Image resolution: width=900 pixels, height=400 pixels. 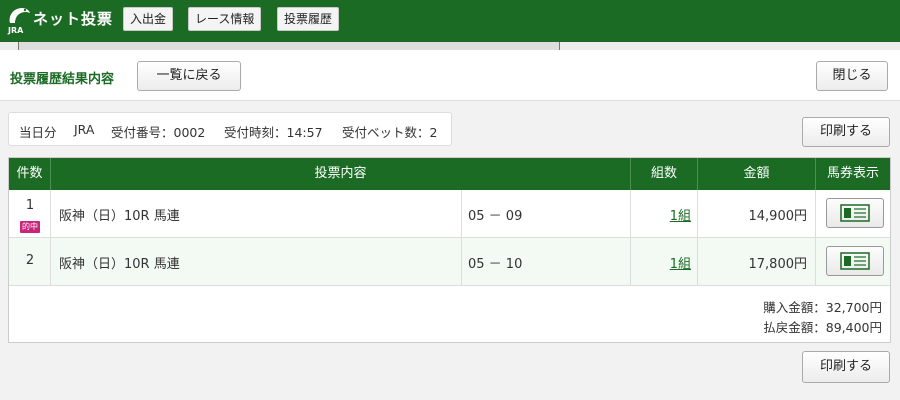 I want to click on payout-total: 払戻金額：89,400円, so click(x=822, y=327).